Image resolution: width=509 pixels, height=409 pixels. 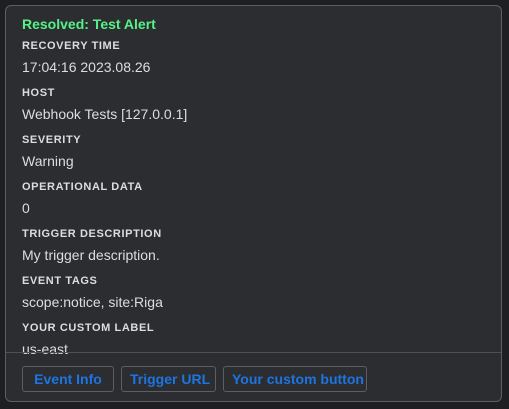 What do you see at coordinates (26, 208) in the screenshot?
I see `field-value: 0` at bounding box center [26, 208].